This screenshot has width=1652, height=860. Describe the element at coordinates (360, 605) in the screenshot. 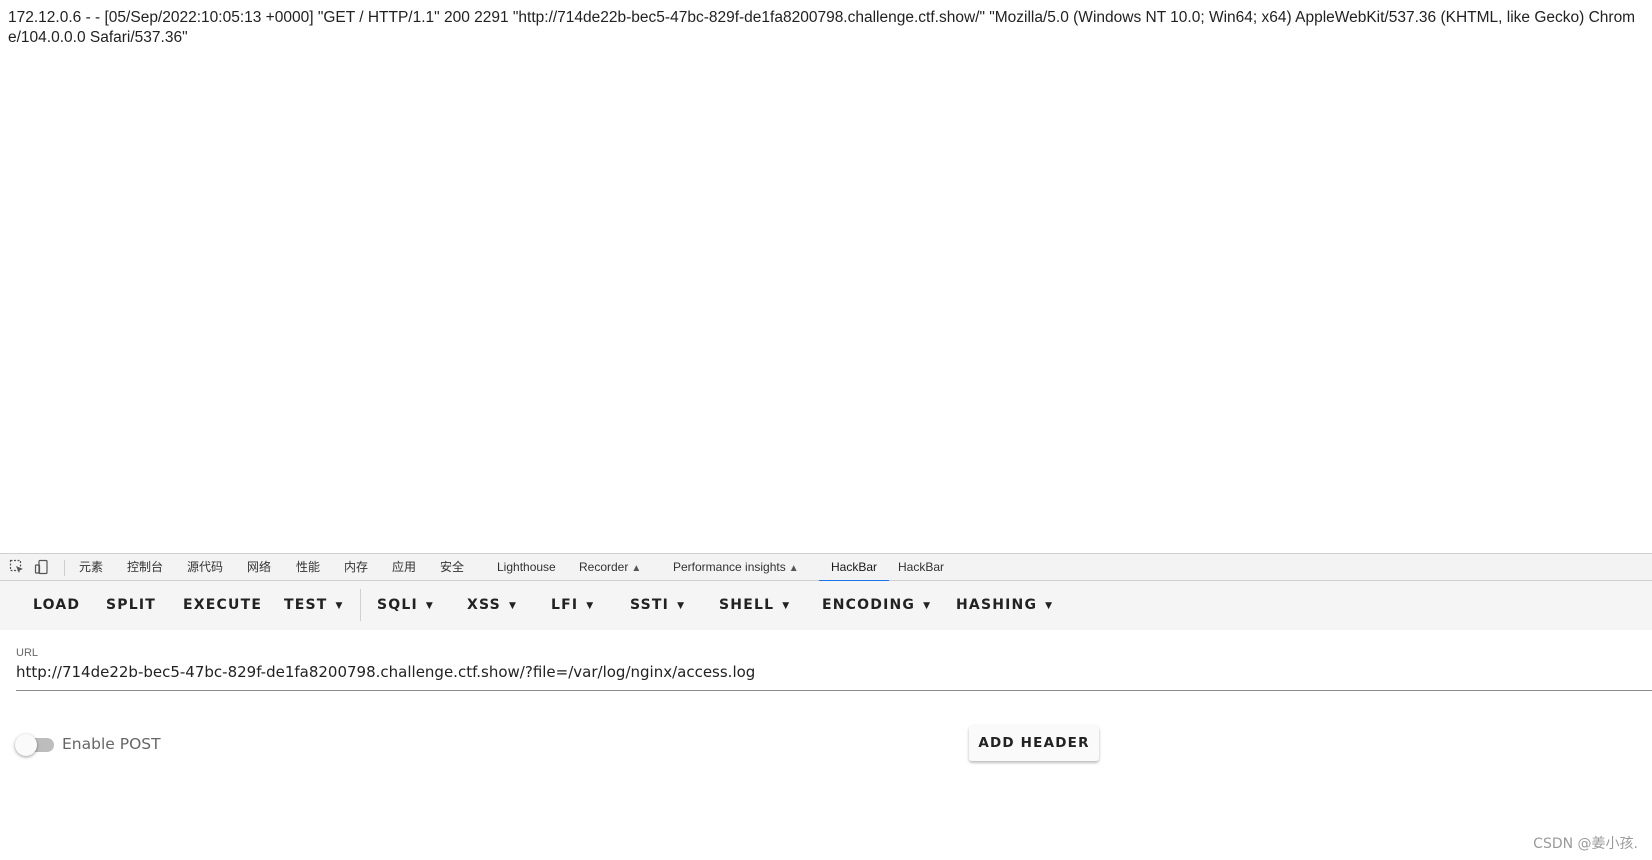

I see `toolbar-separator` at that location.